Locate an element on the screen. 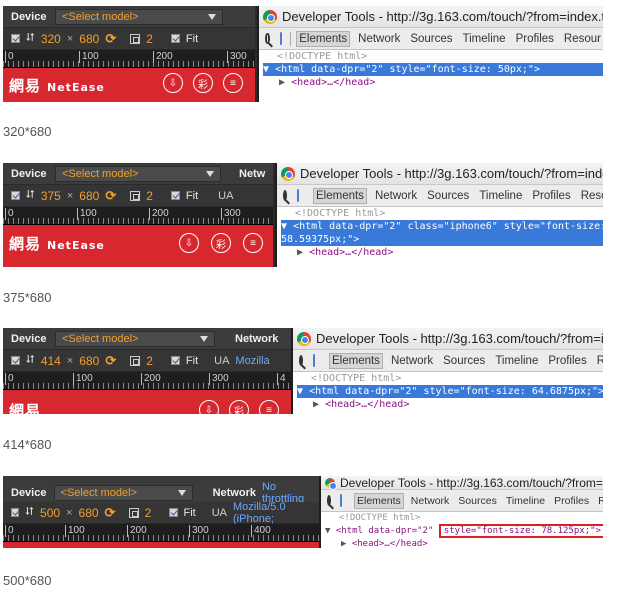  horizontal-ruler: 0 100 200 300 400 is located at coordinates (161, 533).